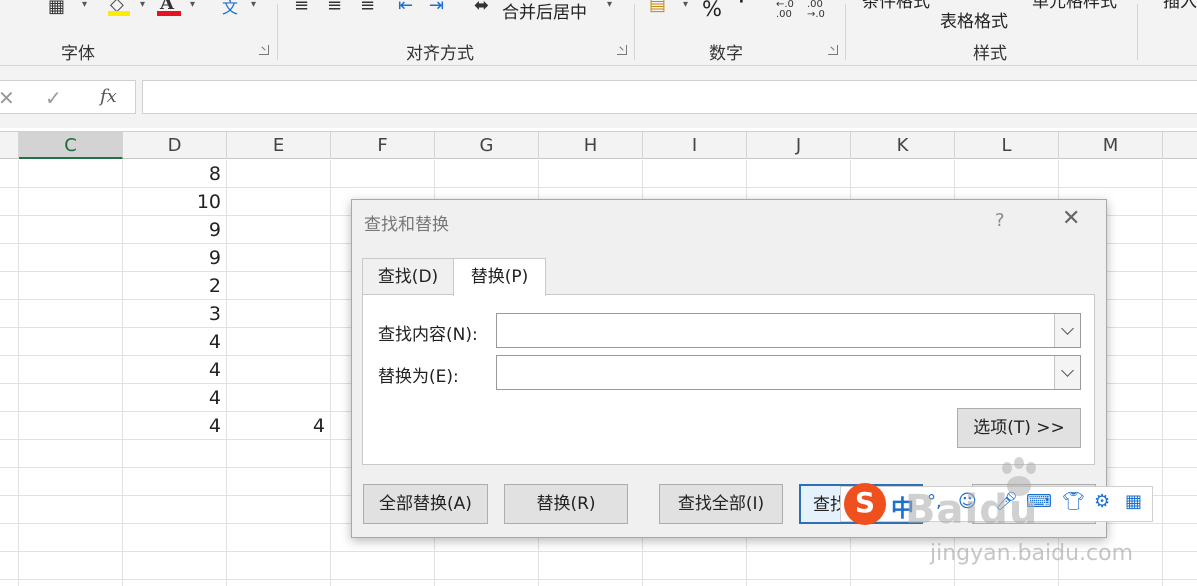  What do you see at coordinates (383, 145) in the screenshot?
I see `column-header-f: F` at bounding box center [383, 145].